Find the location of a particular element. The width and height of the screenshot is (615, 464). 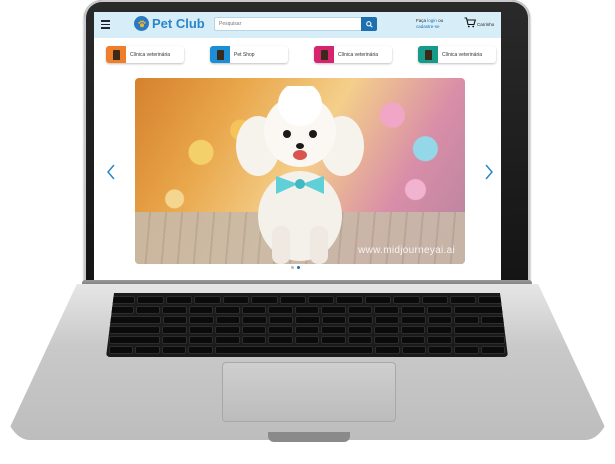

cart-label: Carrinho is located at coordinates (486, 24).